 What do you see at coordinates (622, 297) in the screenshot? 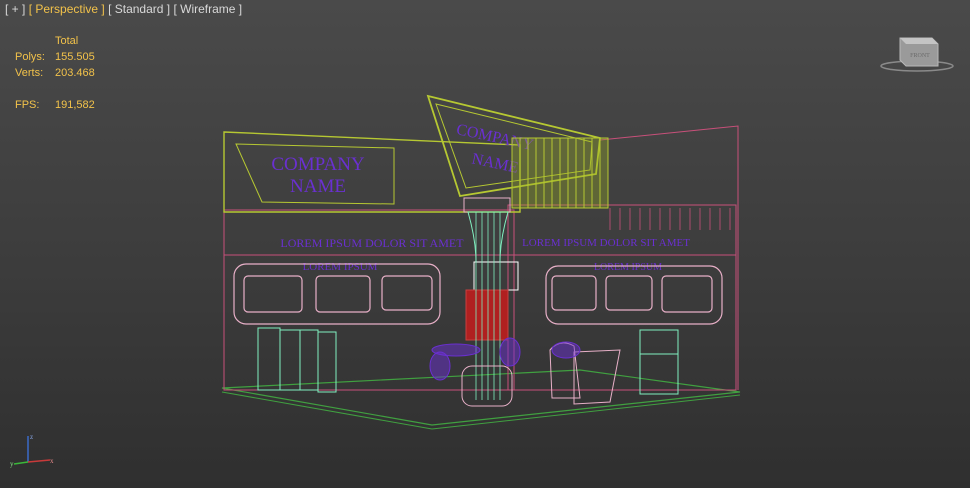
I see `right-wall` at bounding box center [622, 297].